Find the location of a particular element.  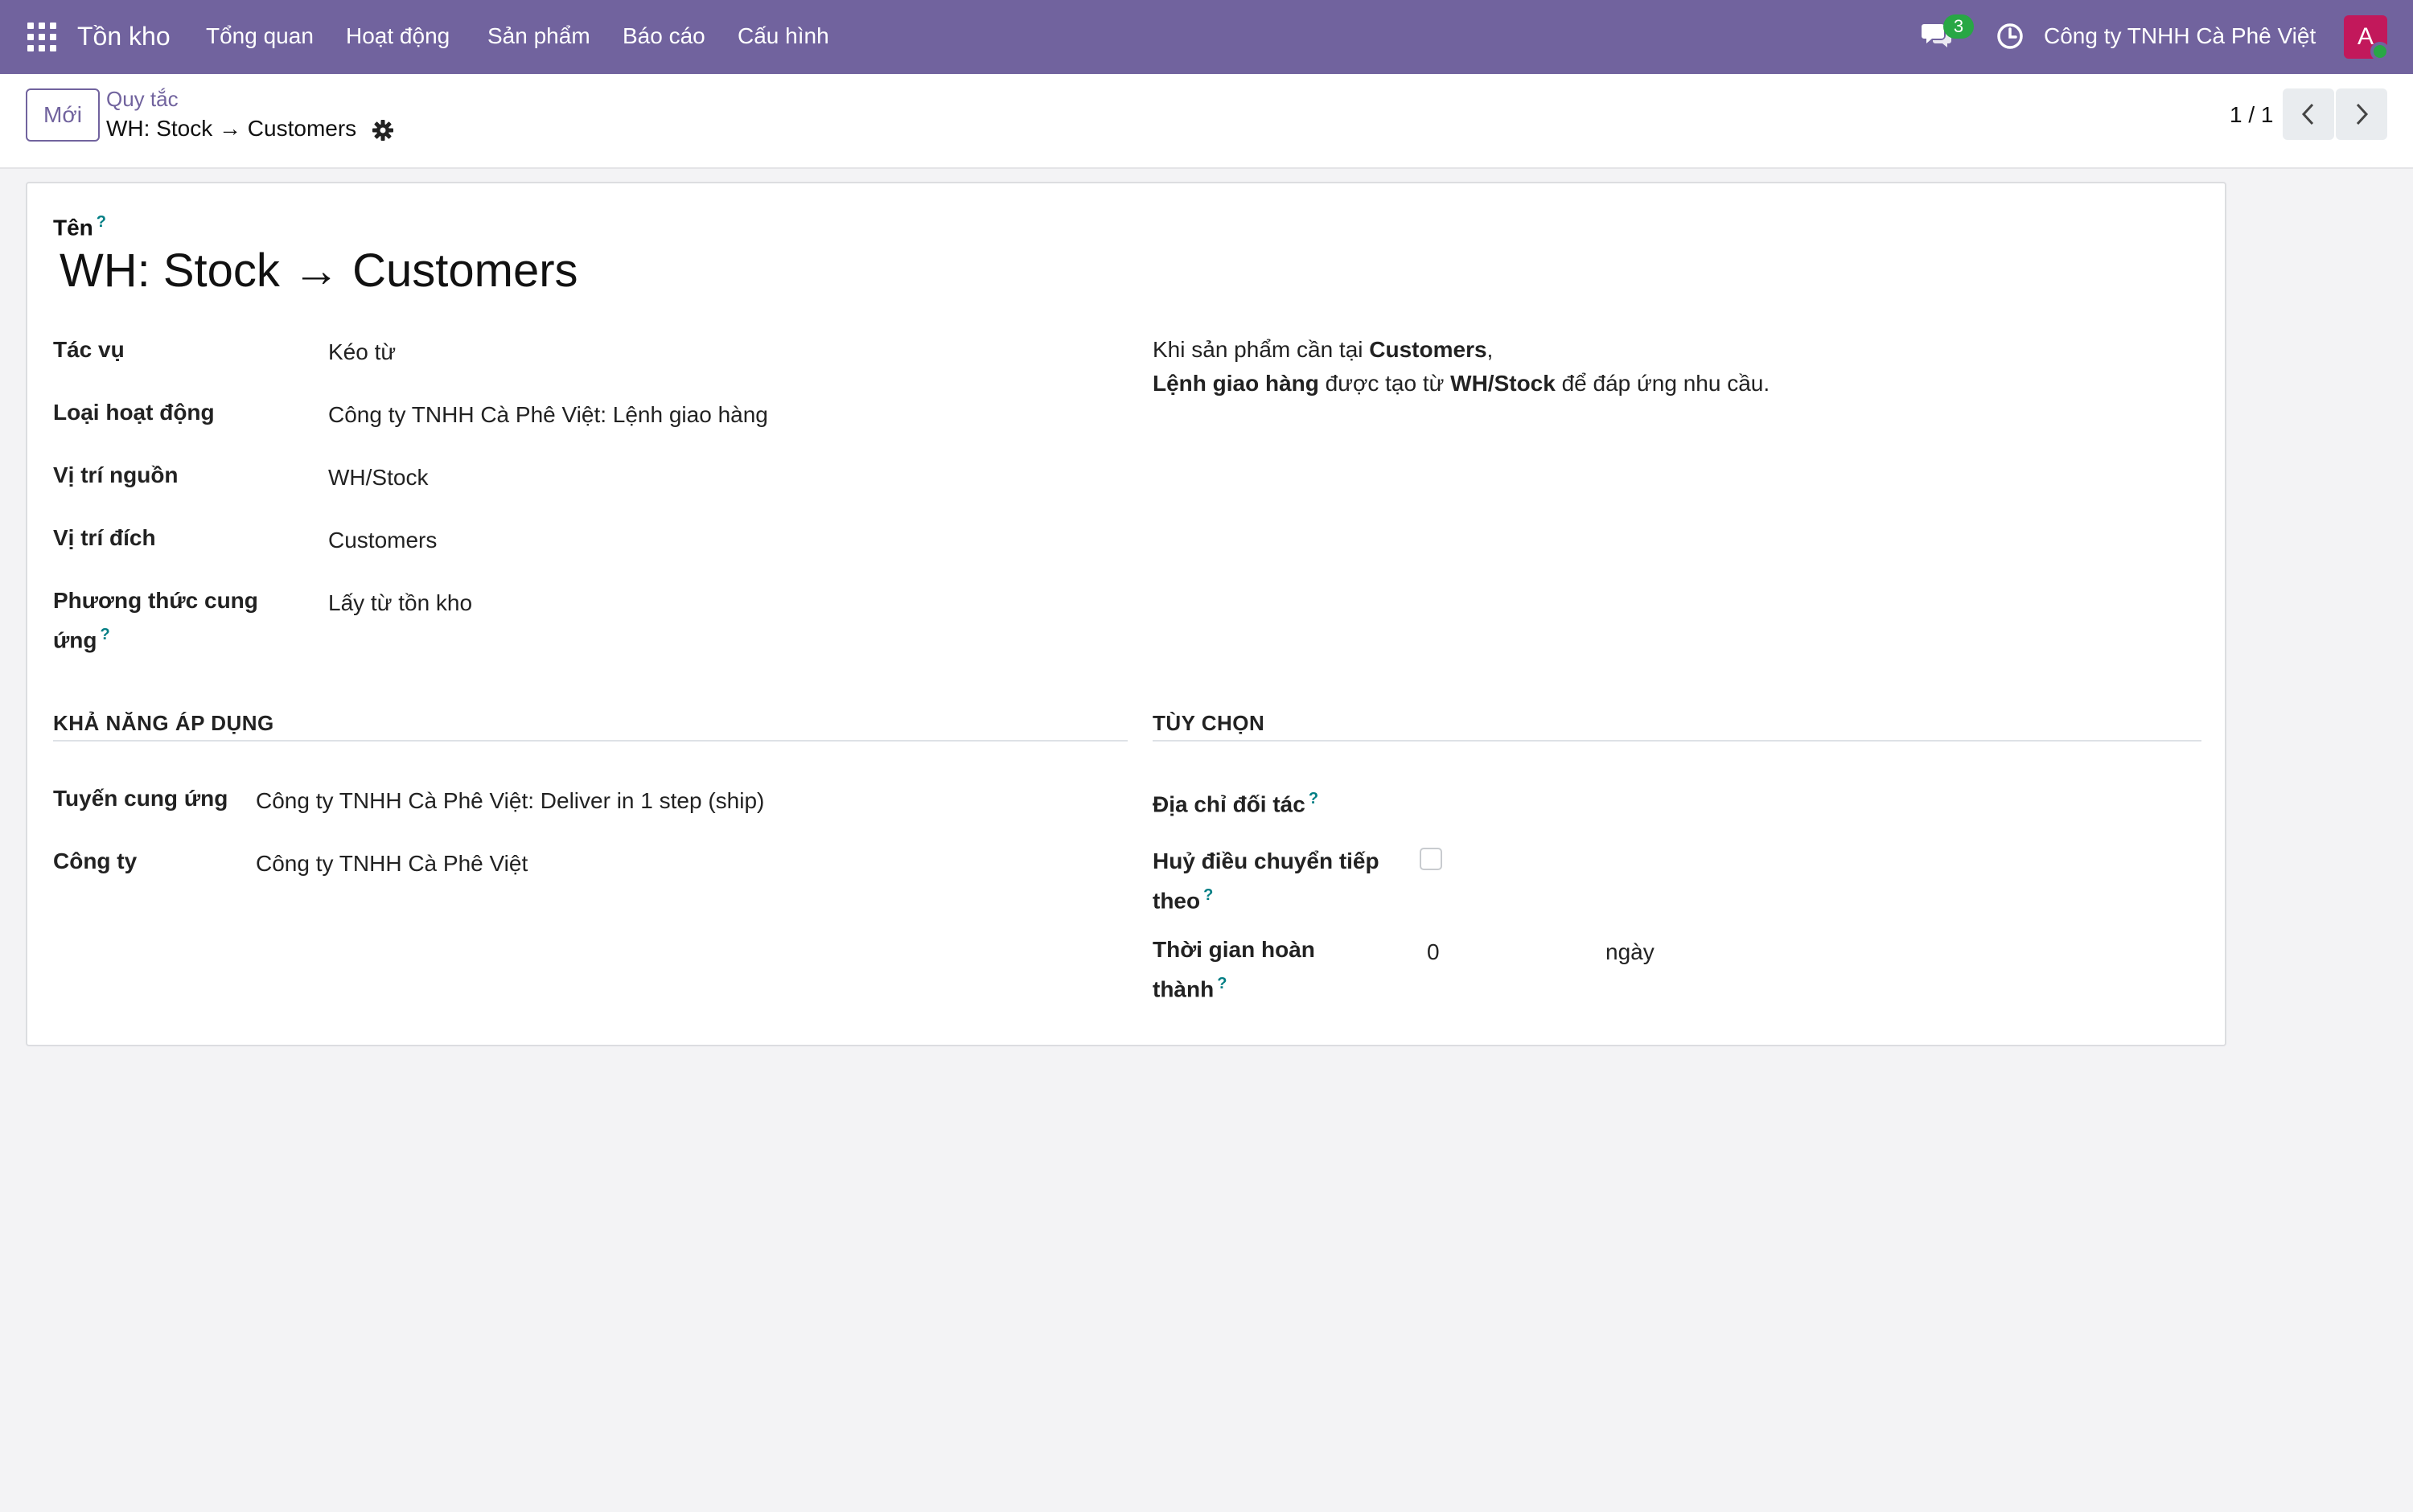

lead-time-unit: ngày is located at coordinates (1630, 952).